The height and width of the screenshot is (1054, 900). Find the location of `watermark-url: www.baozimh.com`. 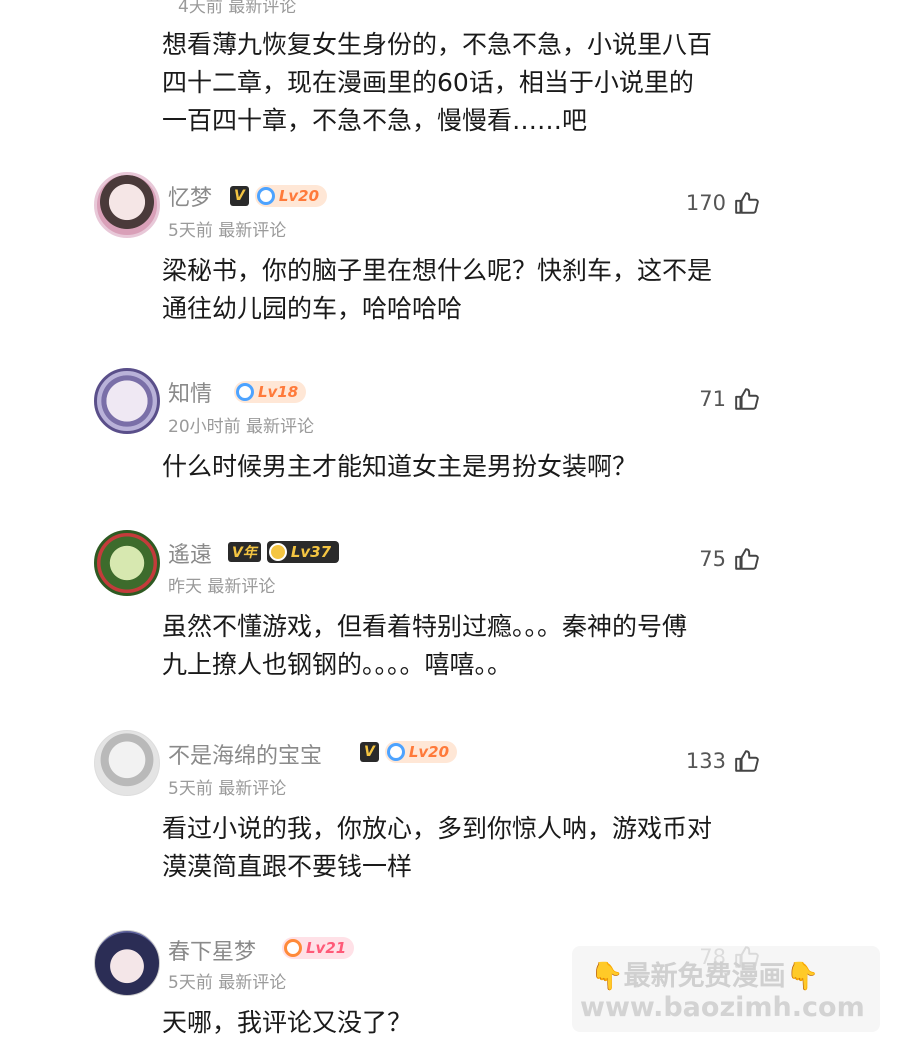

watermark-url: www.baozimh.com is located at coordinates (722, 1007).